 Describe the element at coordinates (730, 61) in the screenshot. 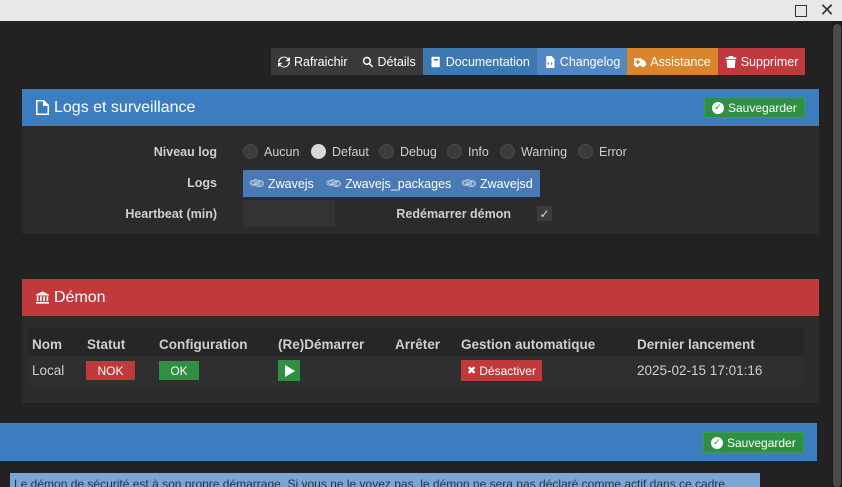

I see `trash-icon` at that location.